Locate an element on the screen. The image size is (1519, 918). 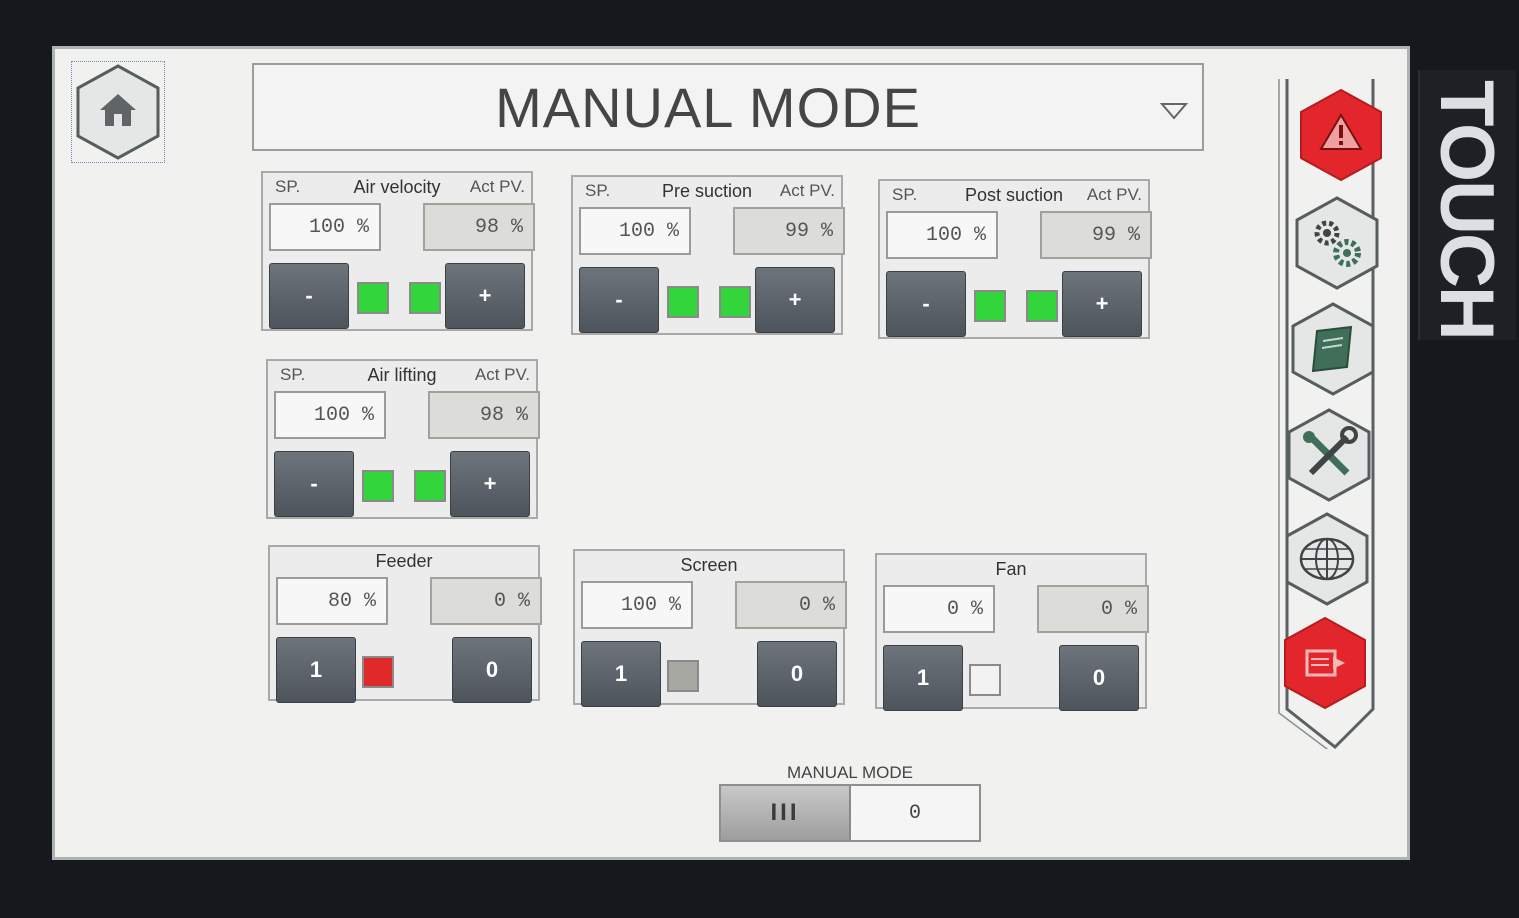
panel-title: Screen is located at coordinates (709, 565).